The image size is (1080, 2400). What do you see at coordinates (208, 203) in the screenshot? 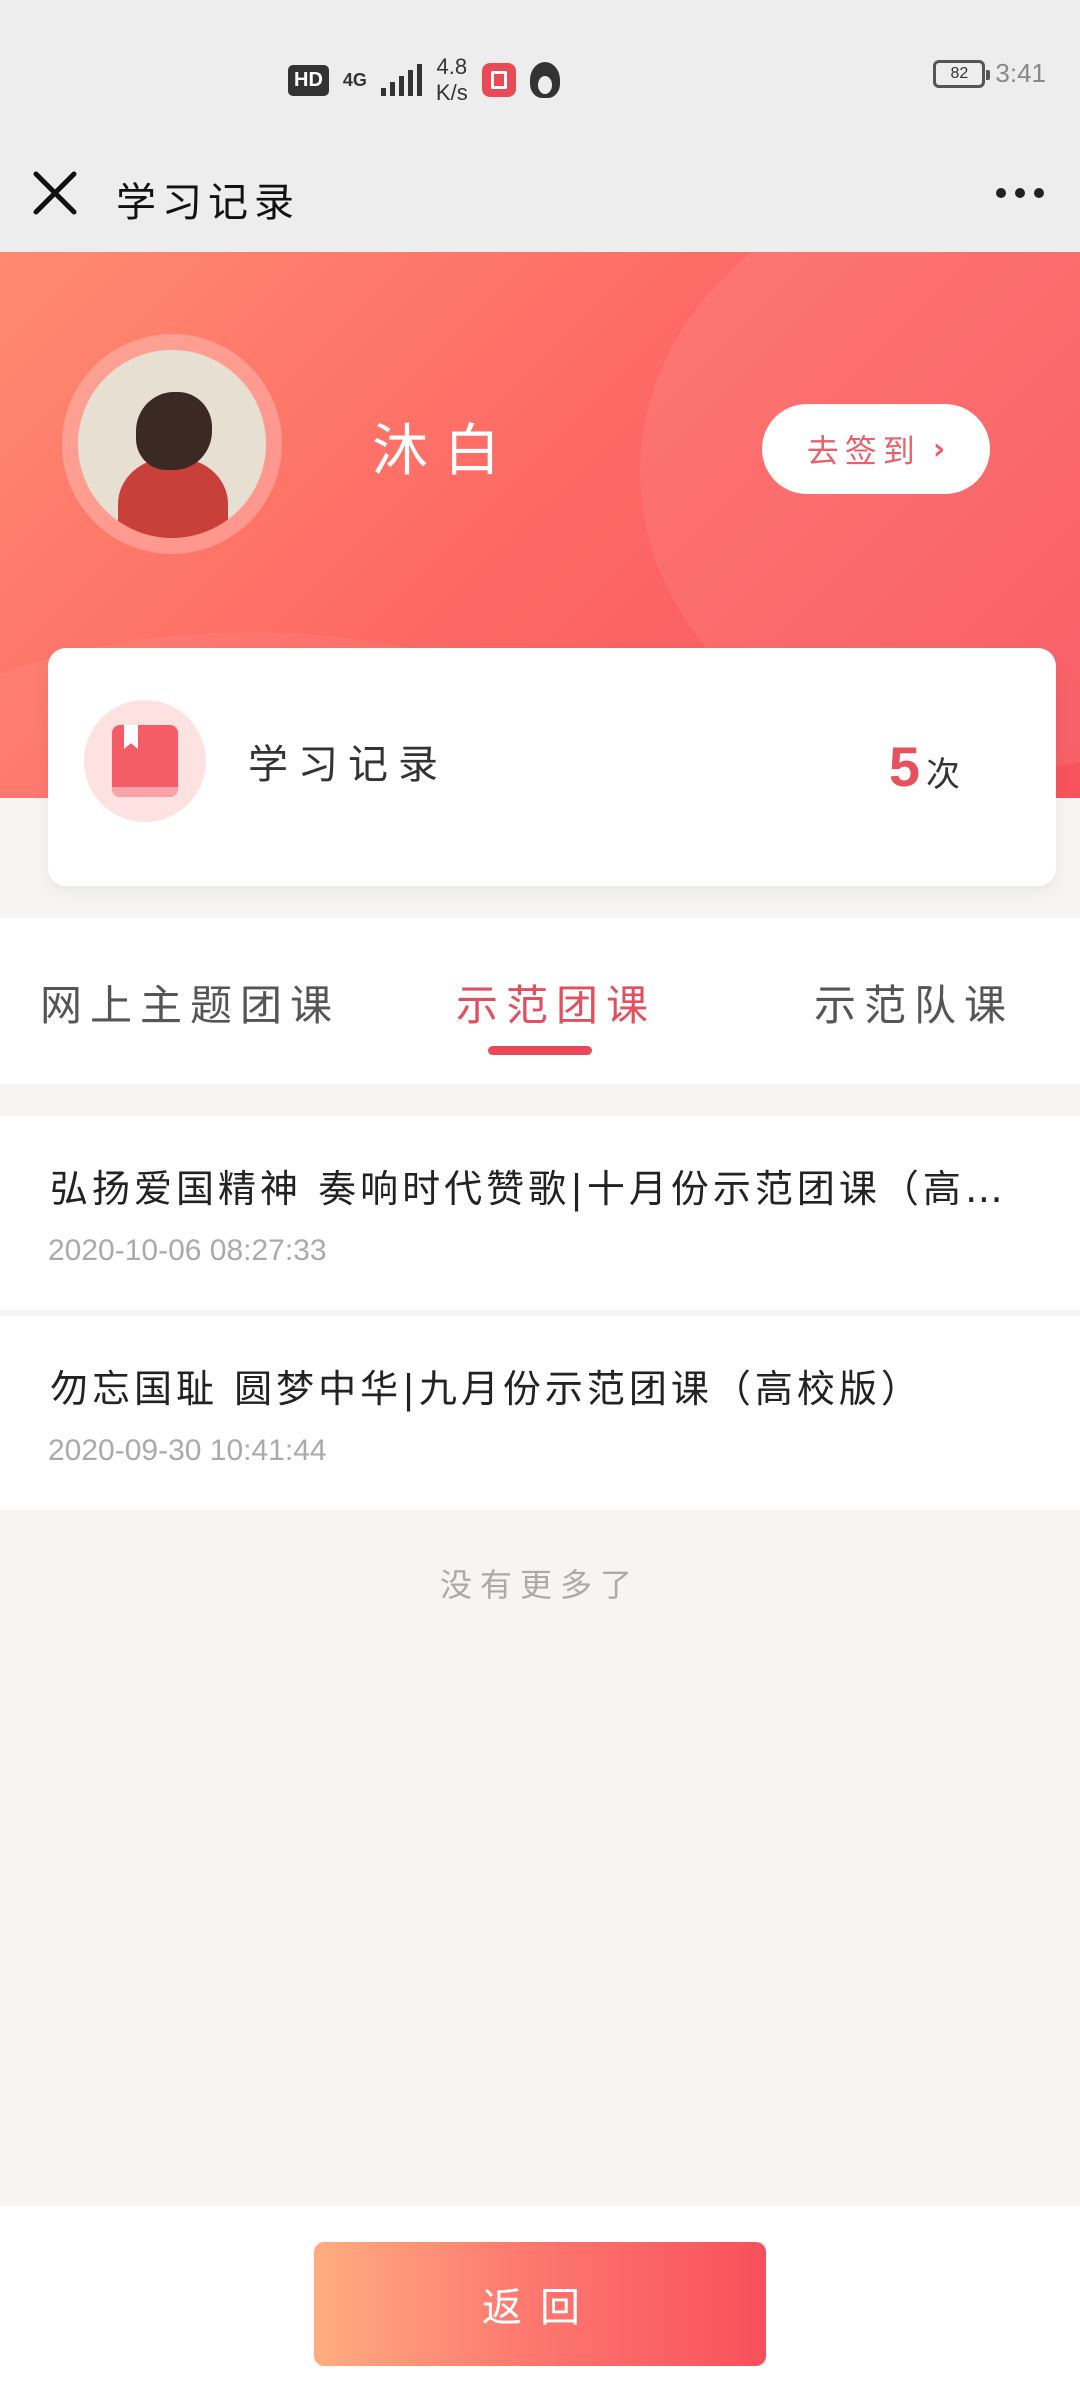
I see `page-title: 学习记录` at bounding box center [208, 203].